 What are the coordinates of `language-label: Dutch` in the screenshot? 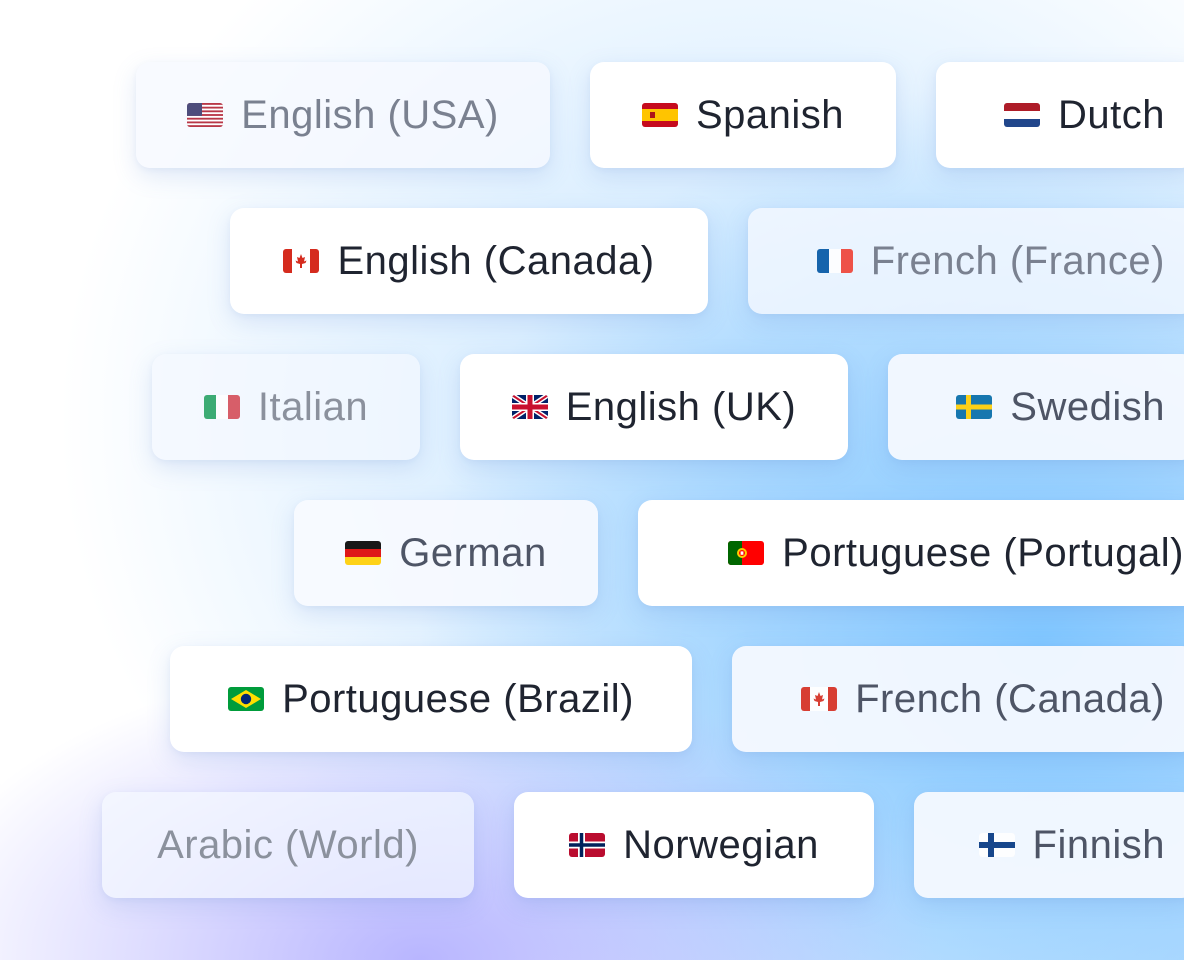 It's located at (1111, 114).